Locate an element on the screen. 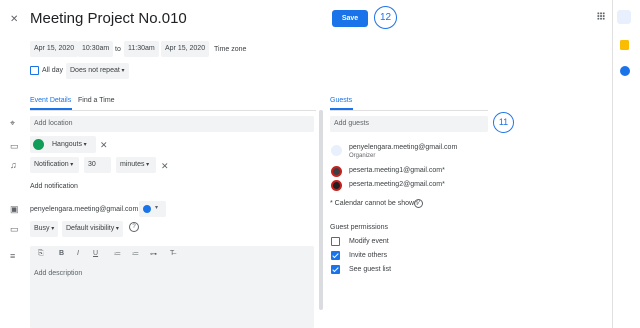 This screenshot has width=640, height=328. all-day-checkbox is located at coordinates (34, 70).